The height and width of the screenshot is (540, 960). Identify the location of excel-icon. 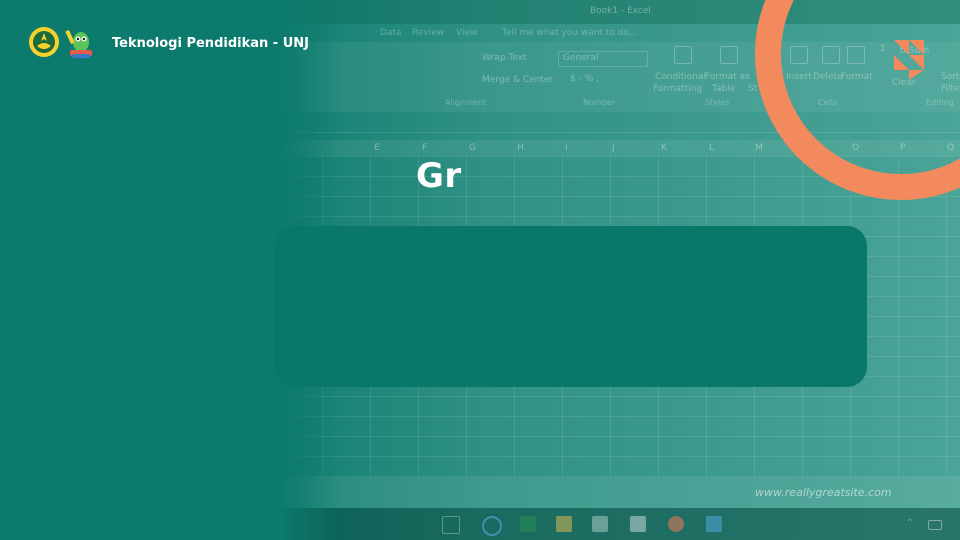
(528, 524).